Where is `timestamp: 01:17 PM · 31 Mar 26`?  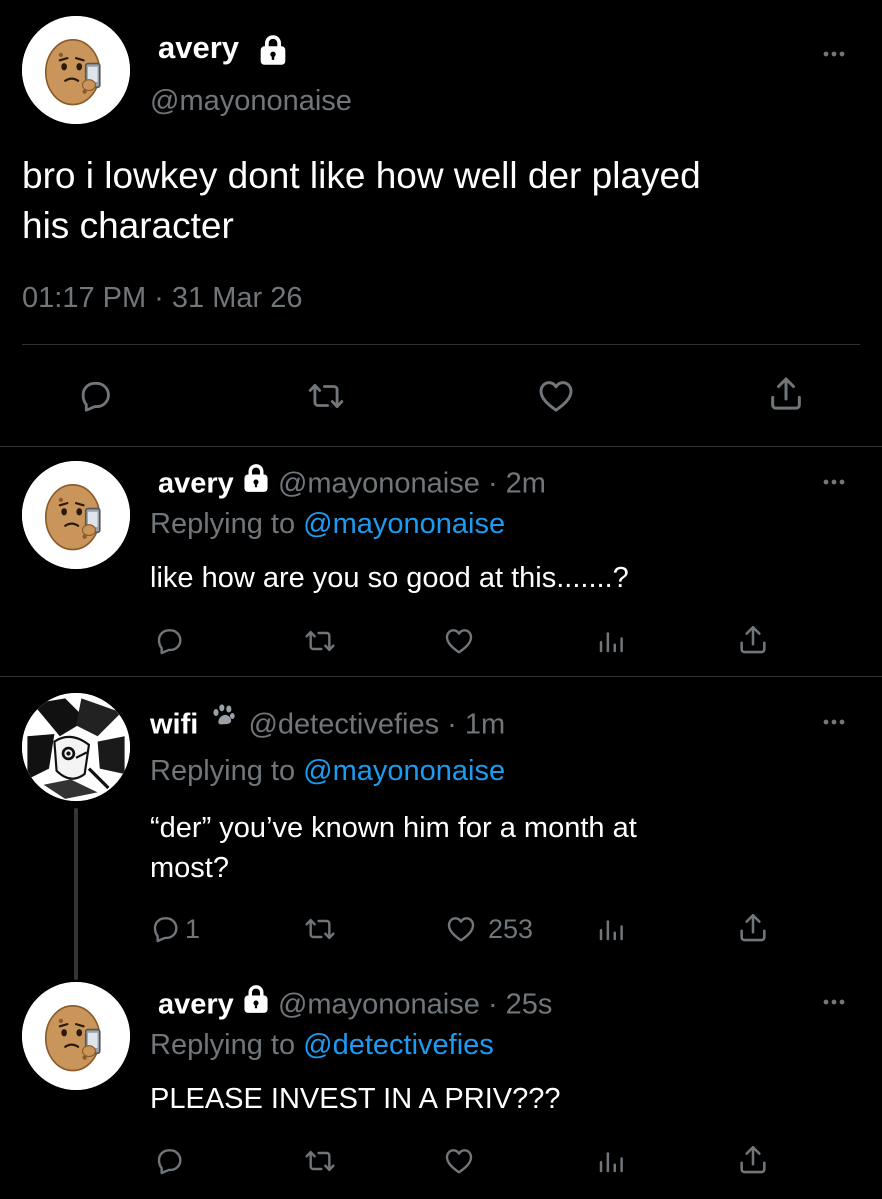
timestamp: 01:17 PM · 31 Mar 26 is located at coordinates (162, 298).